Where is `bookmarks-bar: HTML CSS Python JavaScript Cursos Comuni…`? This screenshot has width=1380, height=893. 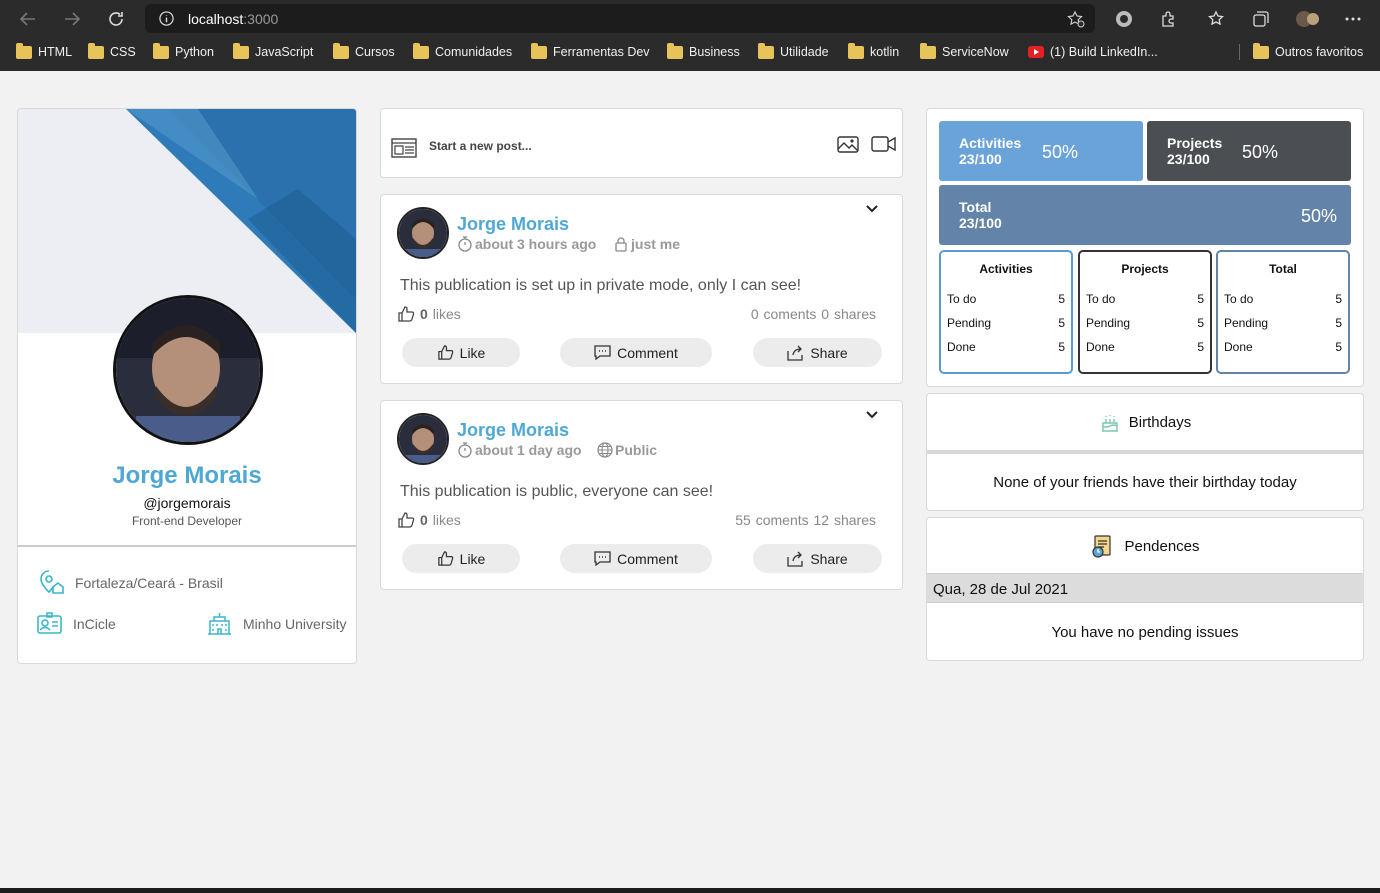
bookmarks-bar: HTML CSS Python JavaScript Cursos Comuni… is located at coordinates (690, 51).